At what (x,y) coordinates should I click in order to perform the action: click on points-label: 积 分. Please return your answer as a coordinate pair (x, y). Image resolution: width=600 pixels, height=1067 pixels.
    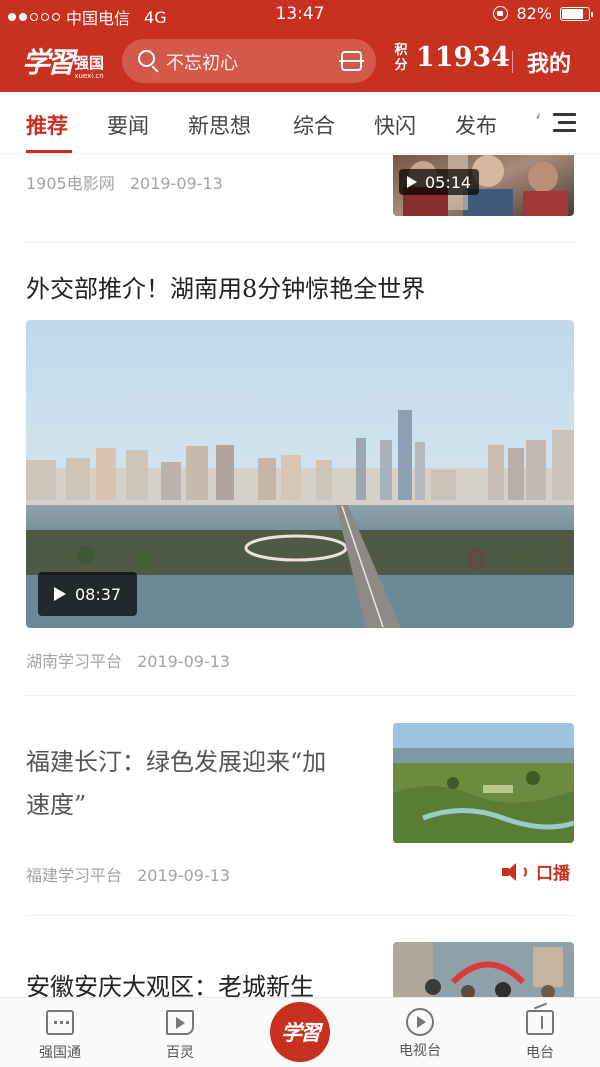
    Looking at the image, I should click on (401, 58).